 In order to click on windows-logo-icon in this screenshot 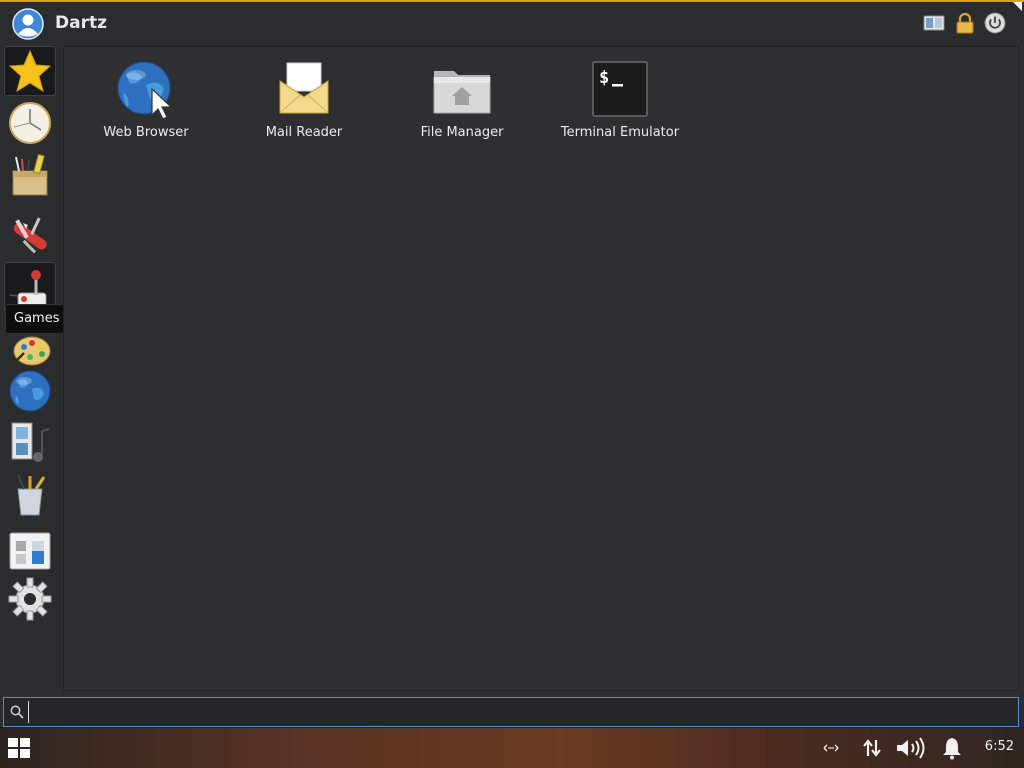, I will do `click(19, 748)`.